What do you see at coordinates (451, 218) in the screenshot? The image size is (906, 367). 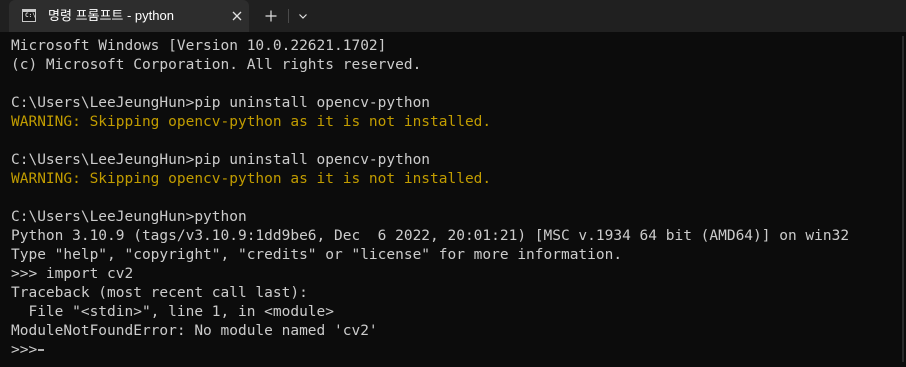 I see `console-line: C:\Users\LeeJeungHun>python` at bounding box center [451, 218].